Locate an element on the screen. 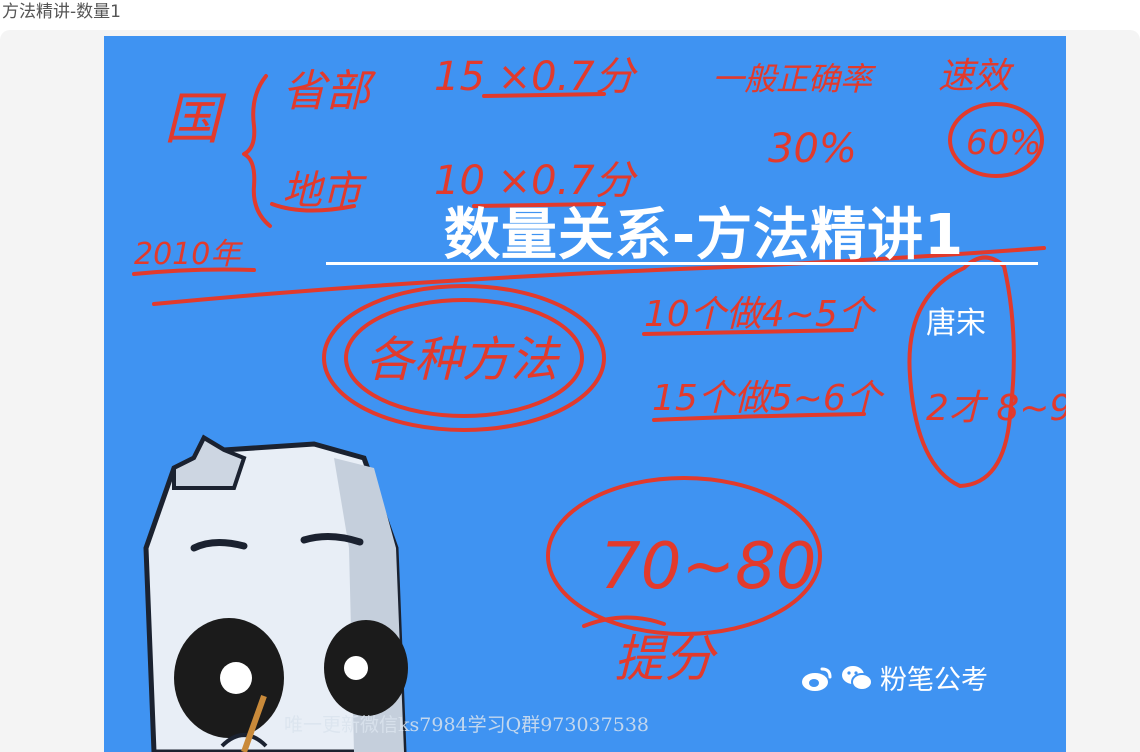 The width and height of the screenshot is (1140, 752). annotation-range-b: 15个做5~6个 is located at coordinates (768, 398).